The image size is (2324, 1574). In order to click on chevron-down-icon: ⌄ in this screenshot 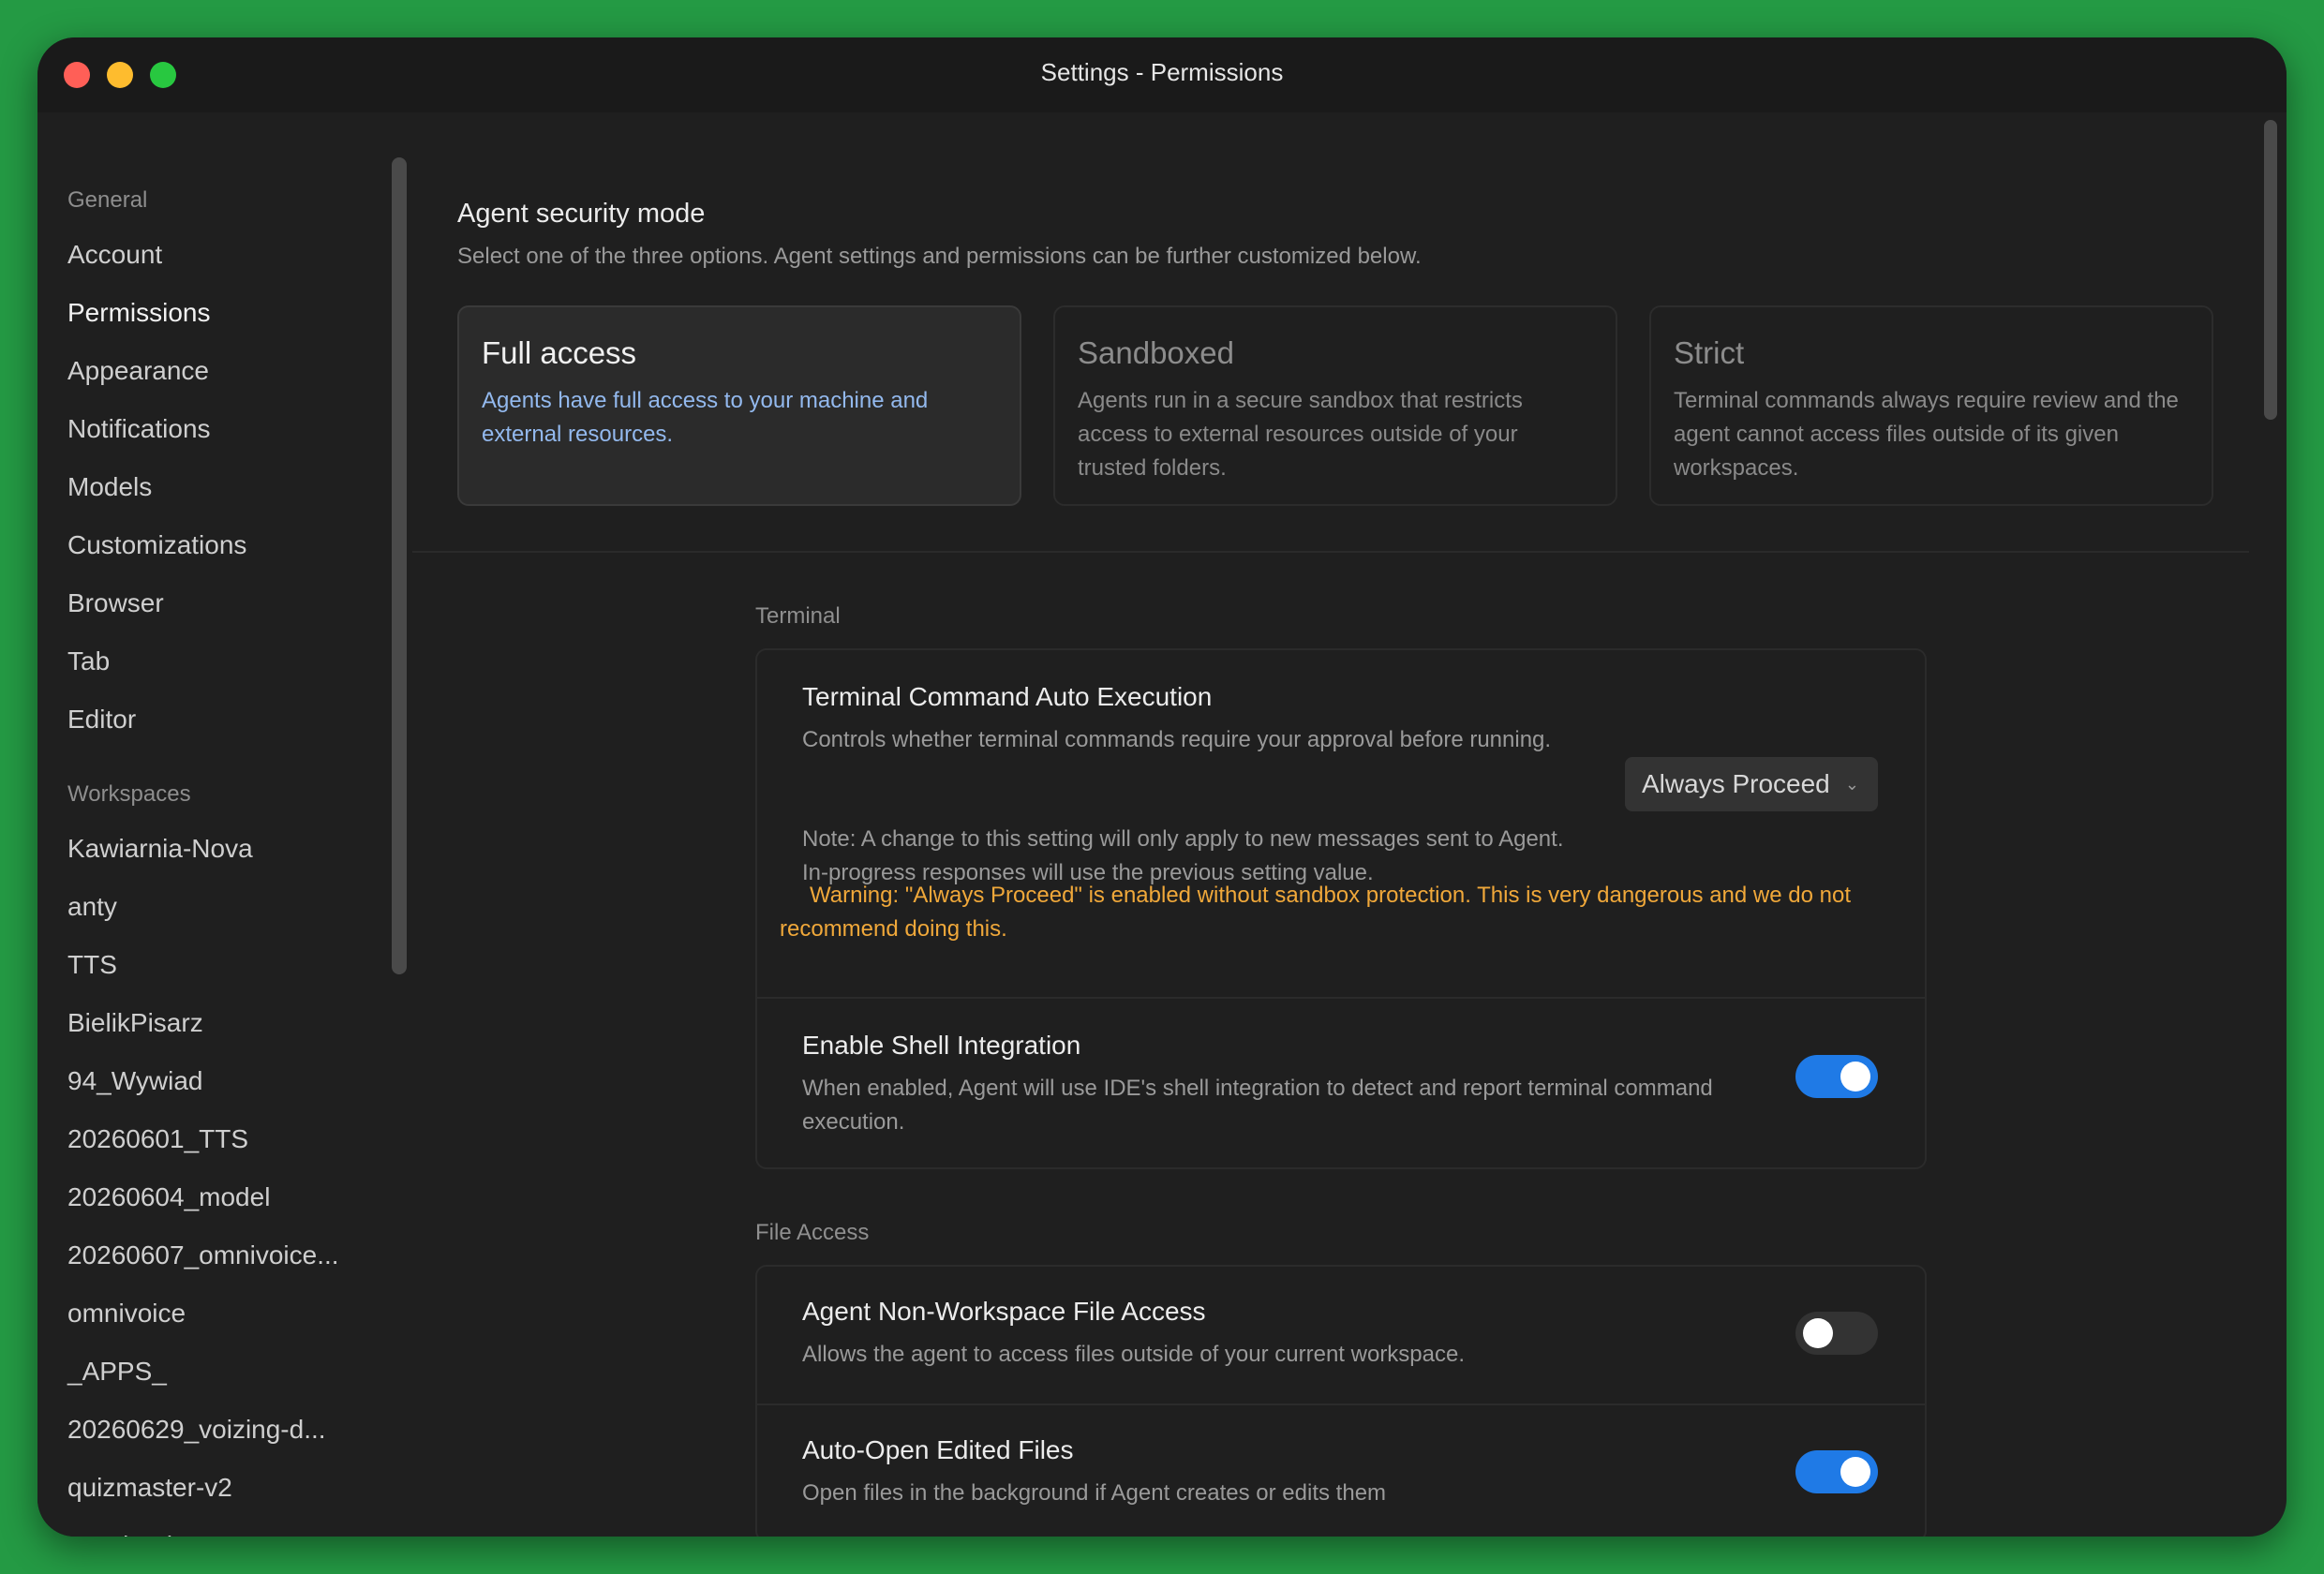, I will do `click(1851, 784)`.